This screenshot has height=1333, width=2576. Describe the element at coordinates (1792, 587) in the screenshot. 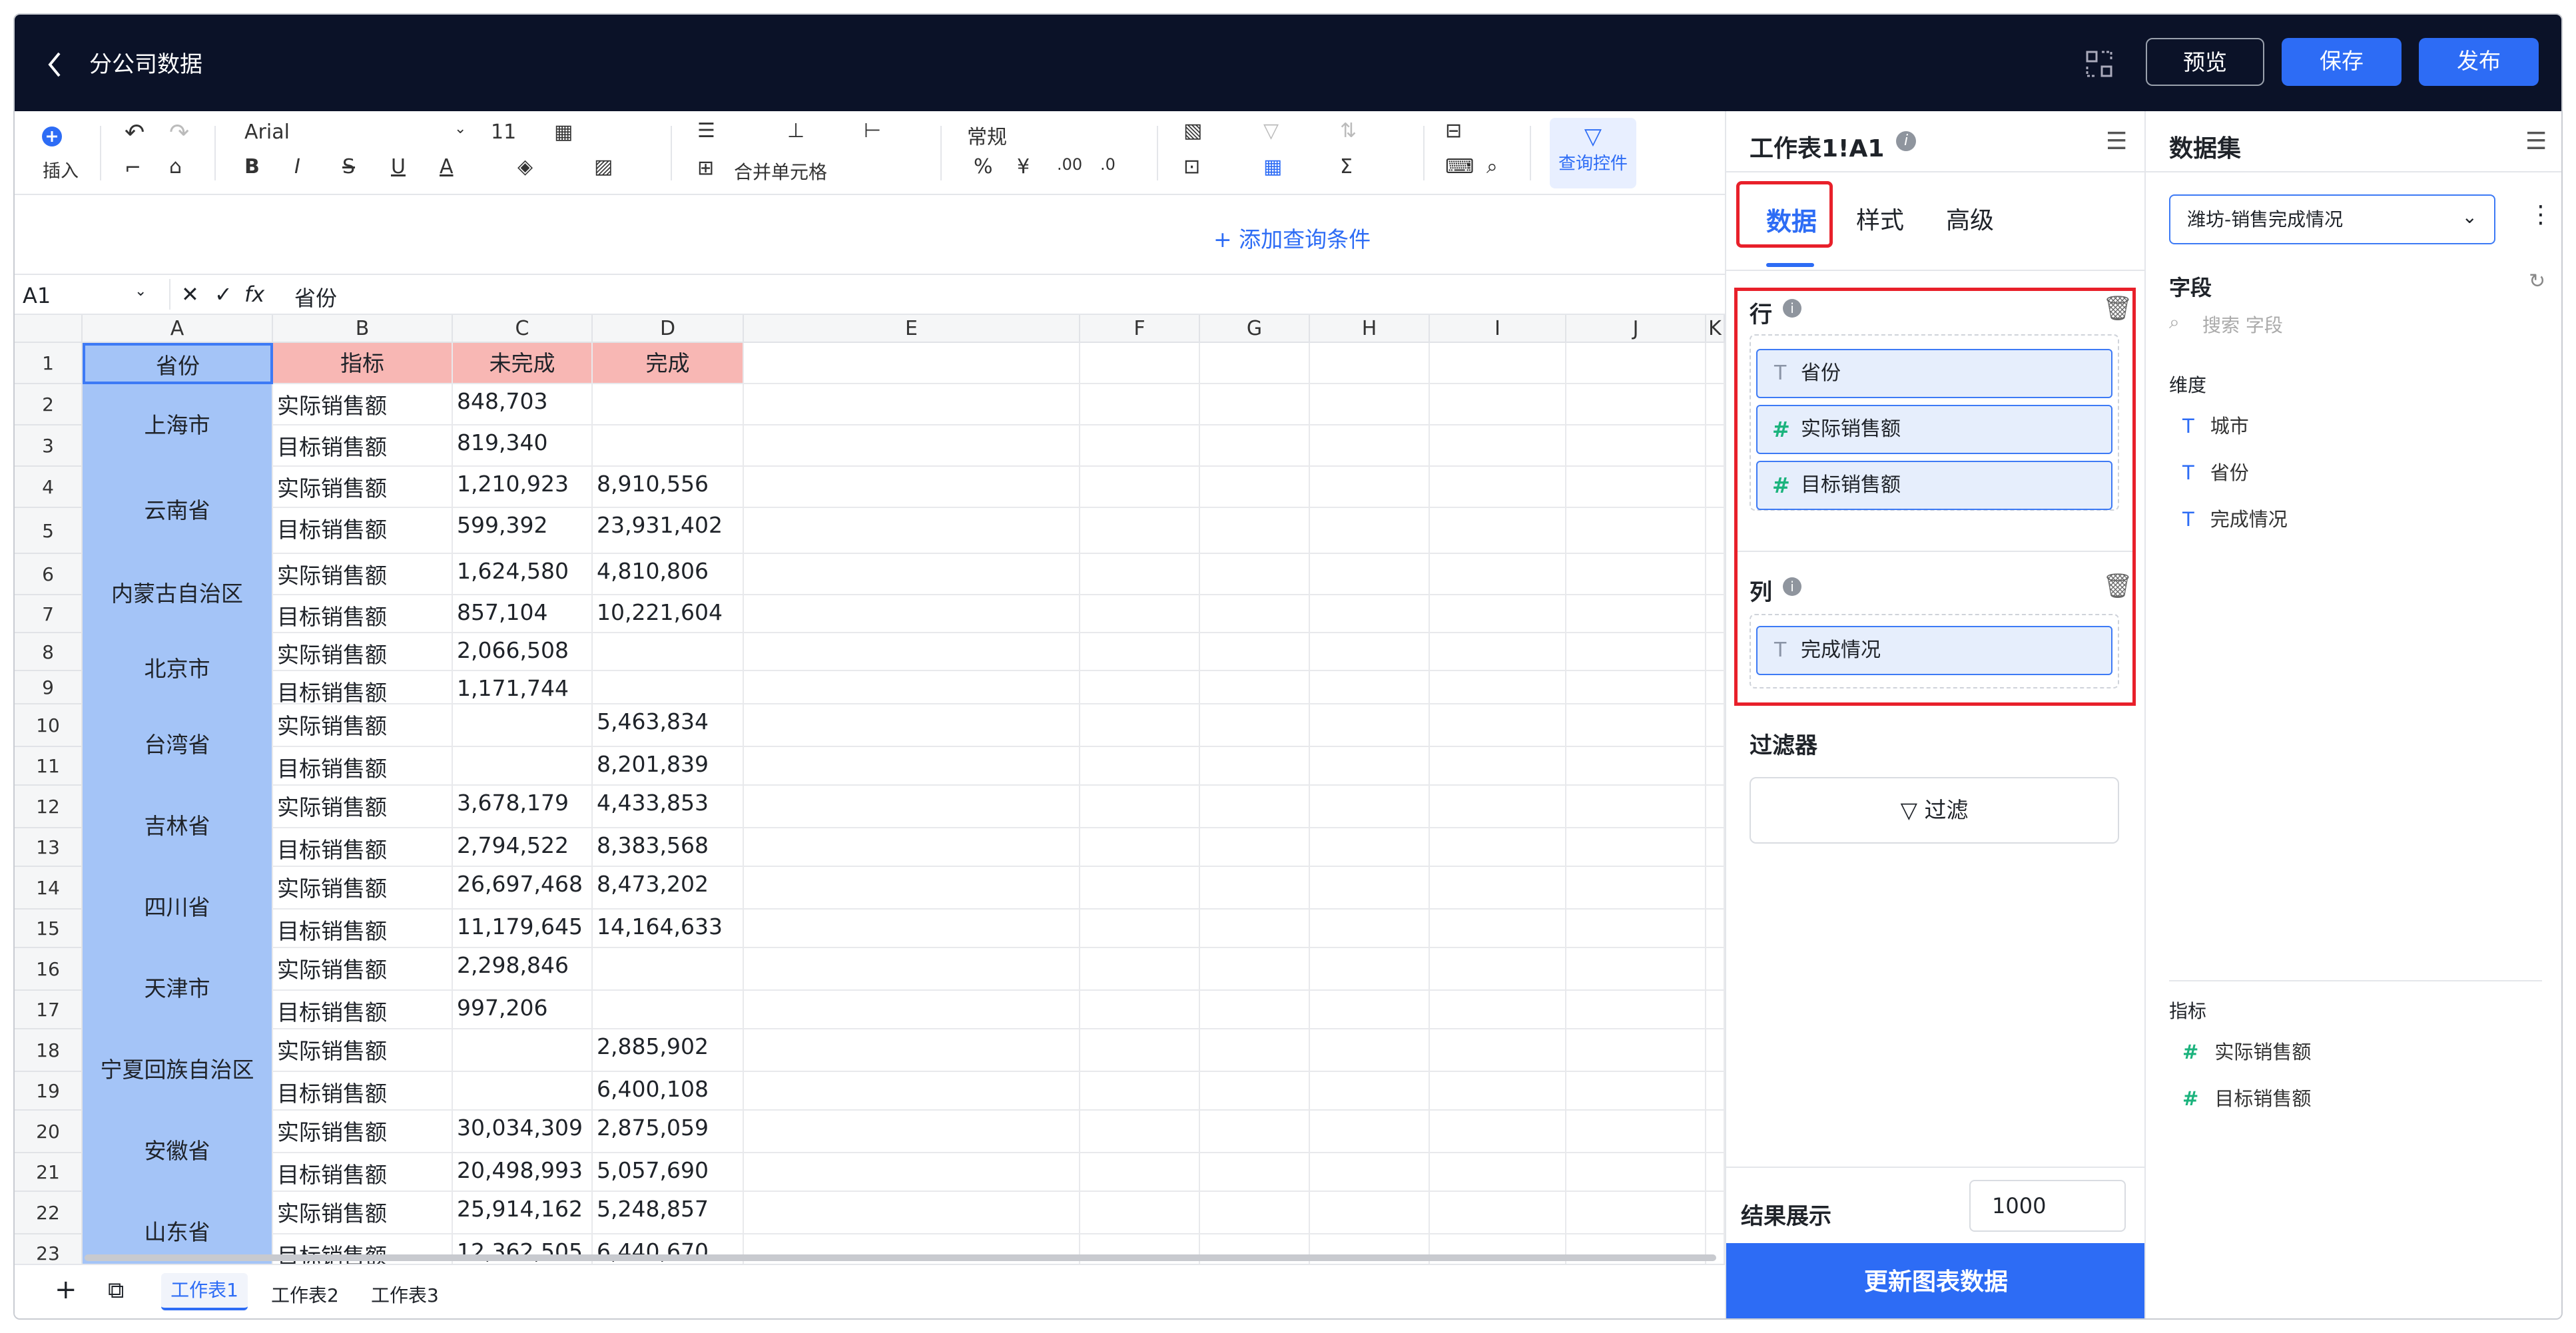

I see `info-icon: i` at that location.